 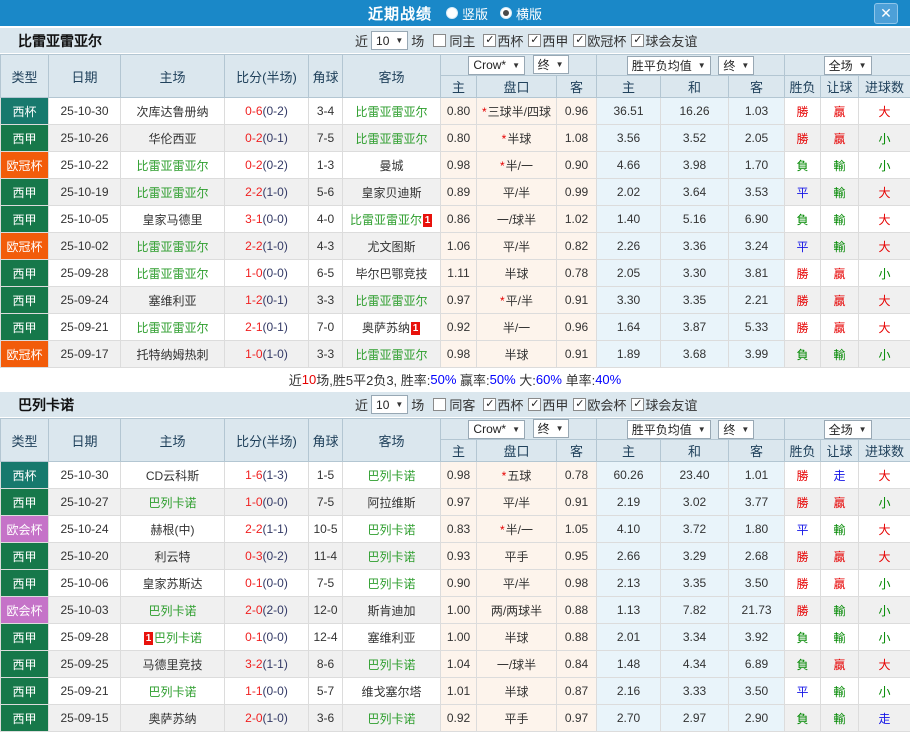 I want to click on fulltime-score: 0-6, so click(x=254, y=111).